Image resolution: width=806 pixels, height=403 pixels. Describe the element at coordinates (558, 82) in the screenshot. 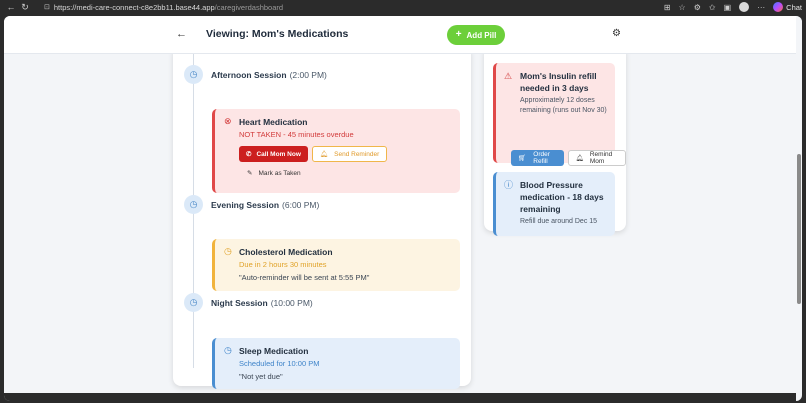

I see `alert-title: Mom's Insulin refill needed in 3 days` at that location.